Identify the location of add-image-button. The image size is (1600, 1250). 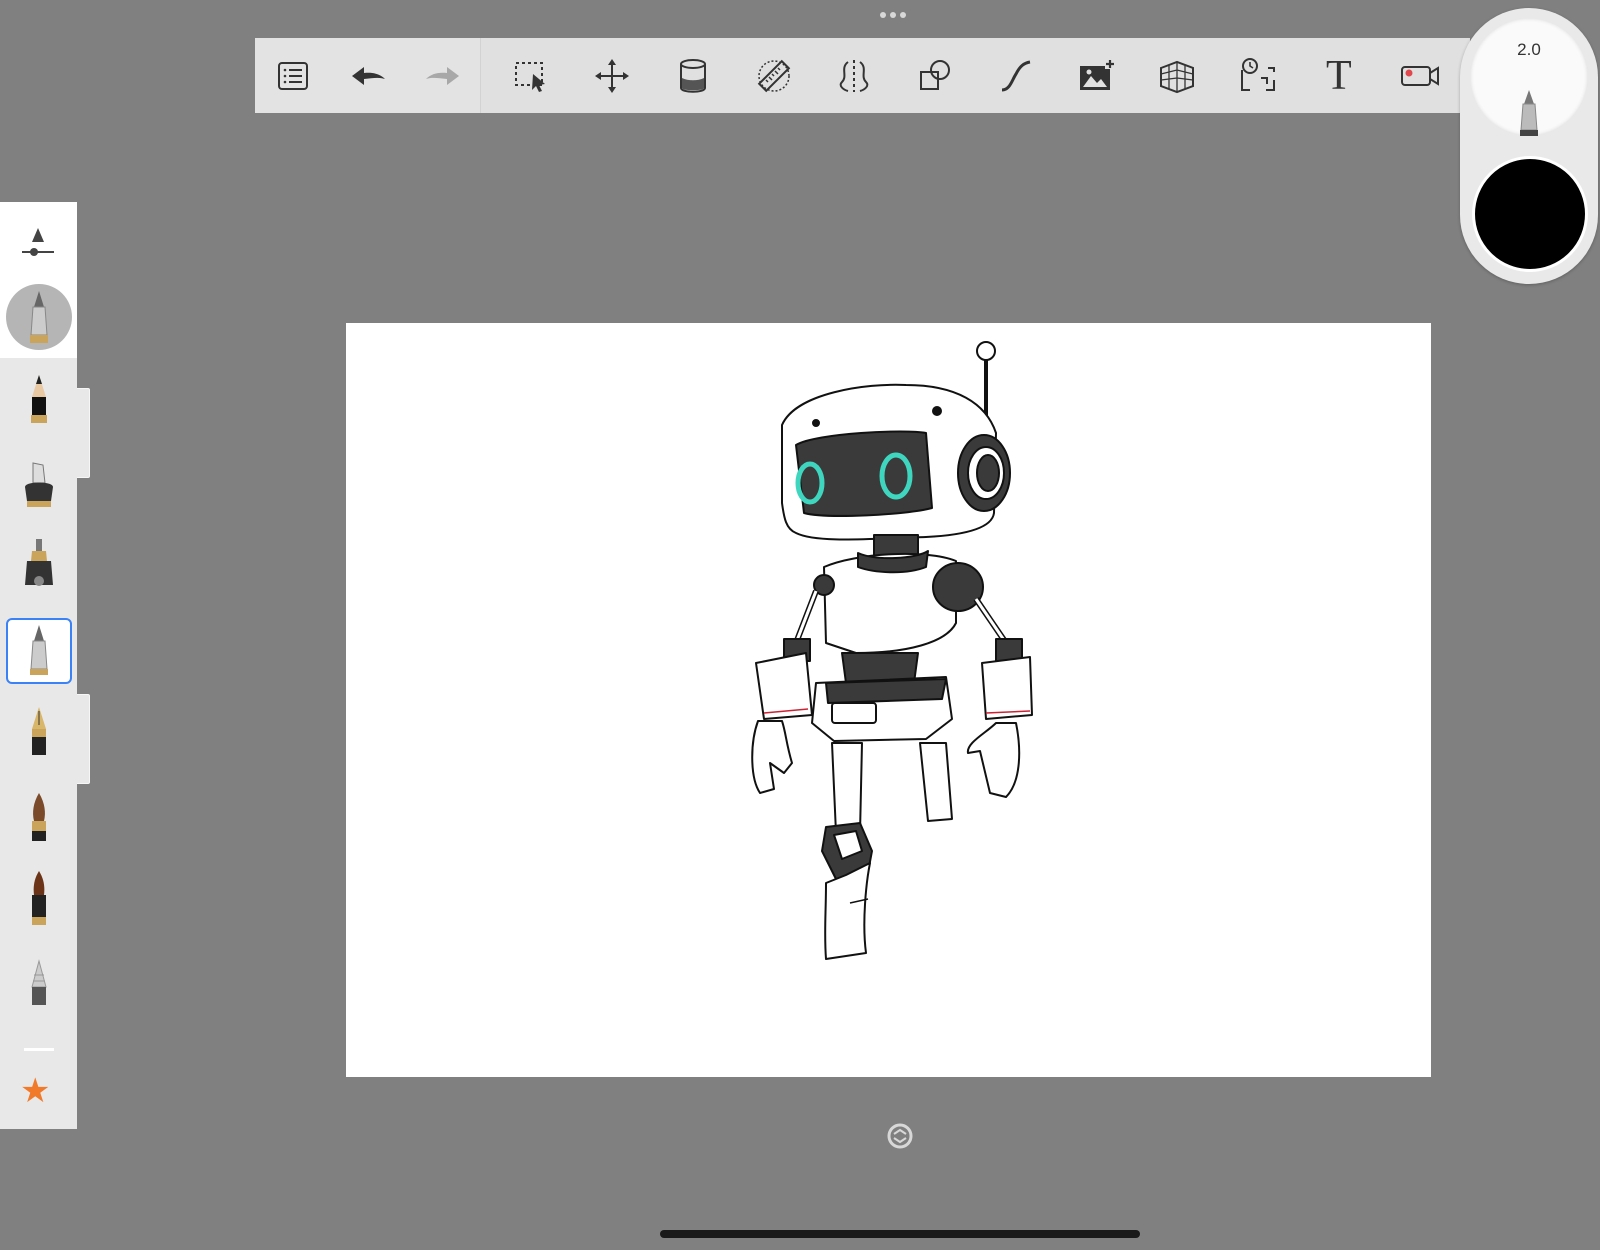
(1097, 76).